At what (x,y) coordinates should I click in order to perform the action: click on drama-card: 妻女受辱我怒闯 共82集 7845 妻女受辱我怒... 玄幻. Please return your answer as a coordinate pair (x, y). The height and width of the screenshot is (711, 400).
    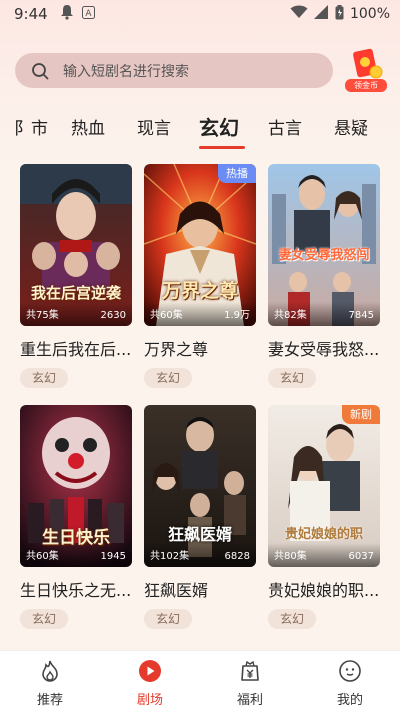
    Looking at the image, I should click on (324, 276).